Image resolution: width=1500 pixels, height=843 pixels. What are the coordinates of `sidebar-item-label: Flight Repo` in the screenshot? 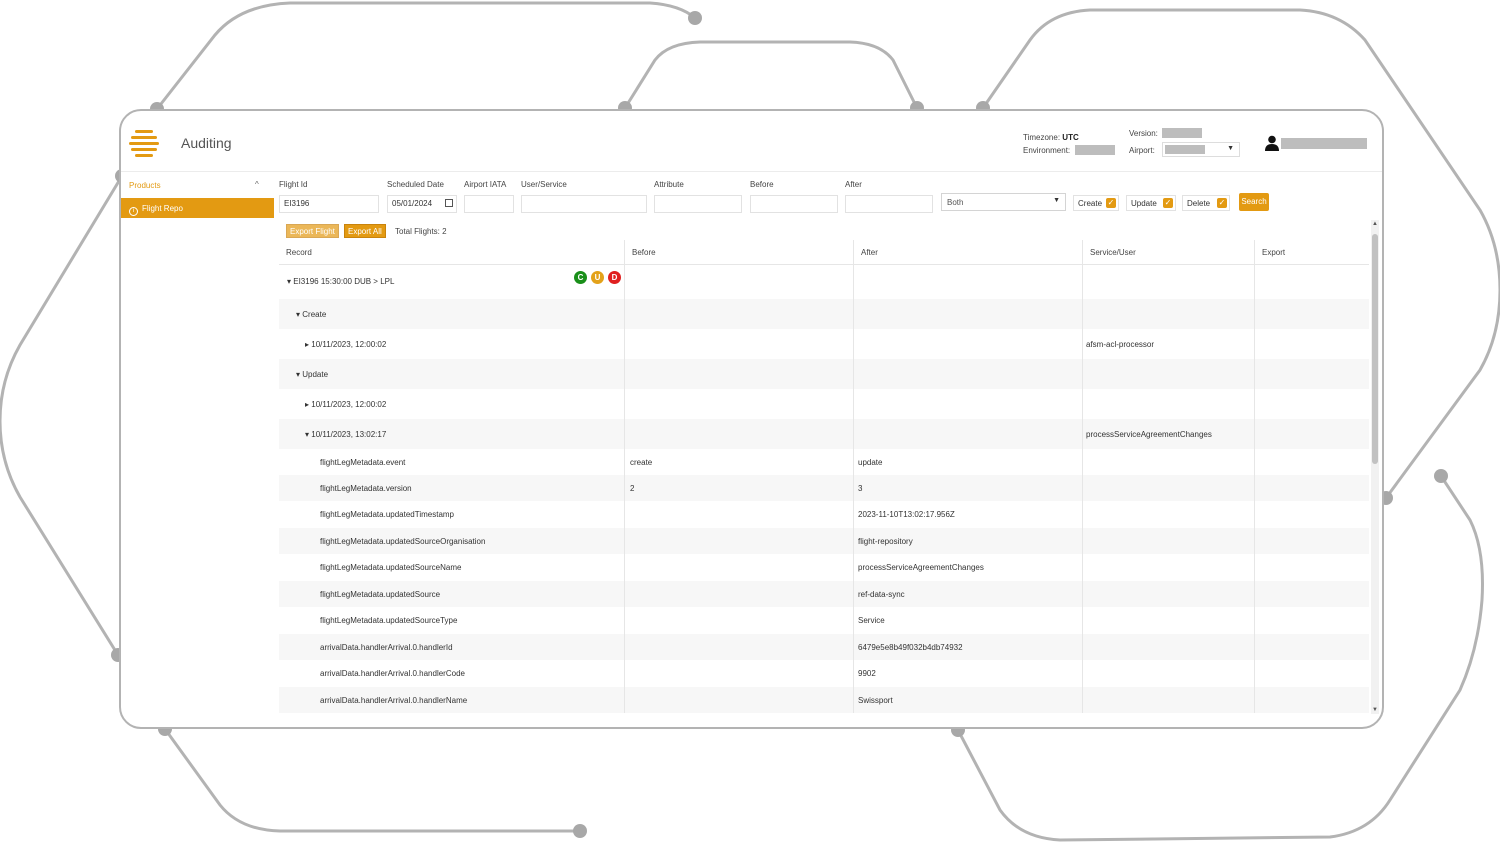 It's located at (162, 208).